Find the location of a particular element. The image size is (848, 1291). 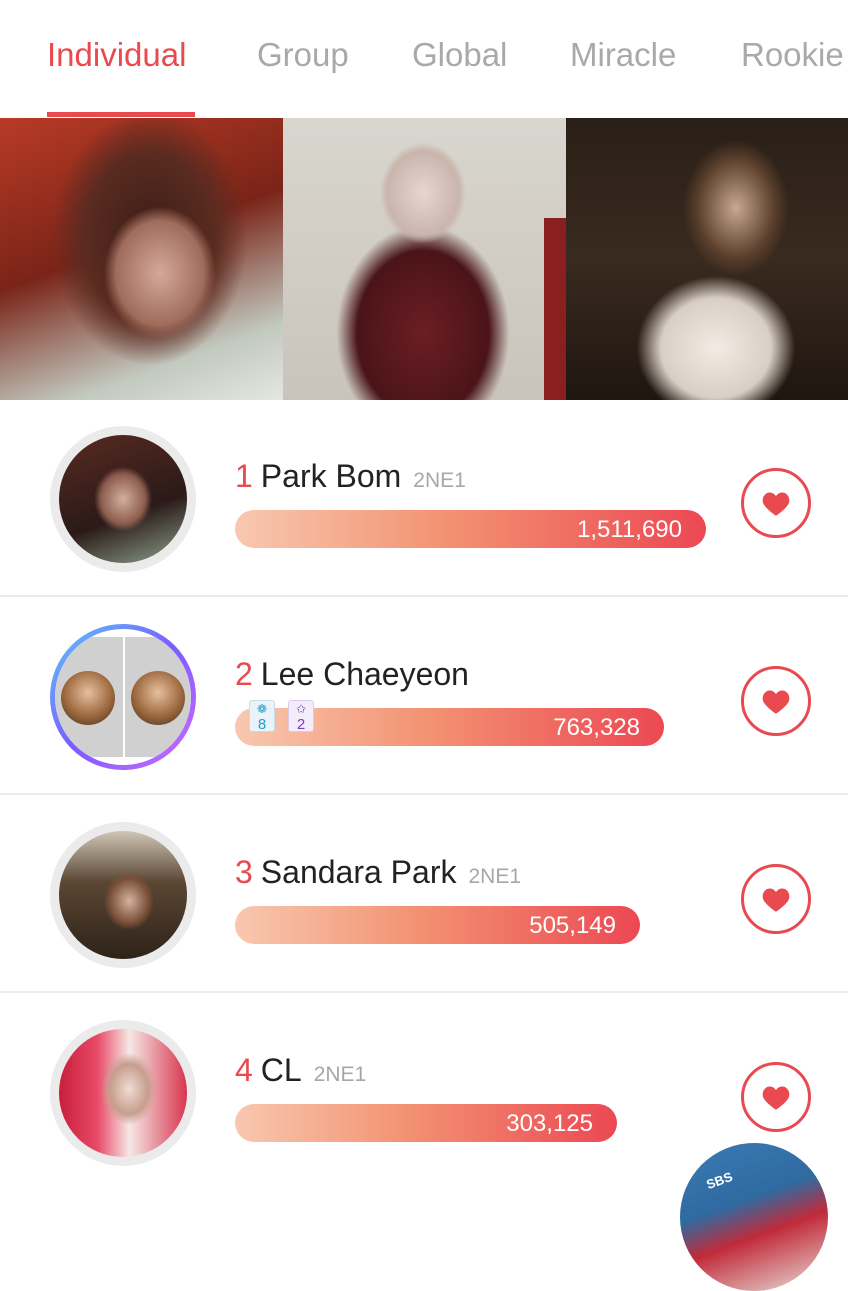

ranking-name-line: 3 Sandara Park 2NE1 is located at coordinates (378, 872).